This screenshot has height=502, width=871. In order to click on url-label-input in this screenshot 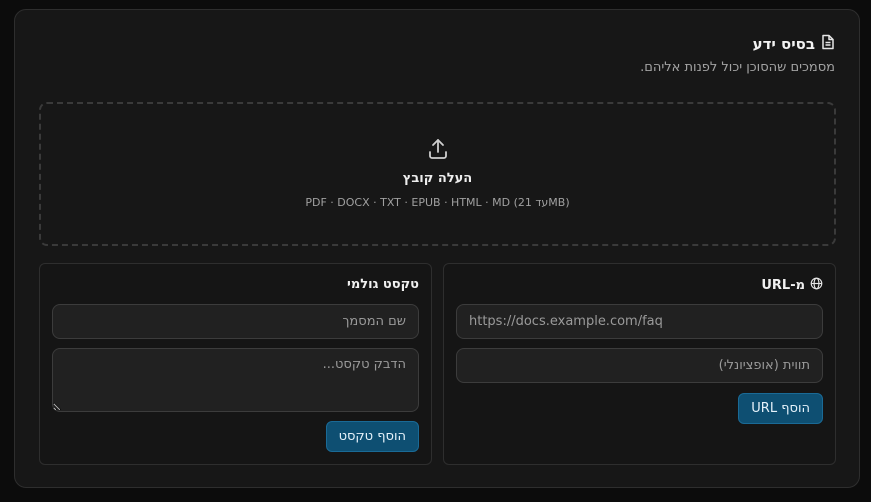, I will do `click(639, 365)`.